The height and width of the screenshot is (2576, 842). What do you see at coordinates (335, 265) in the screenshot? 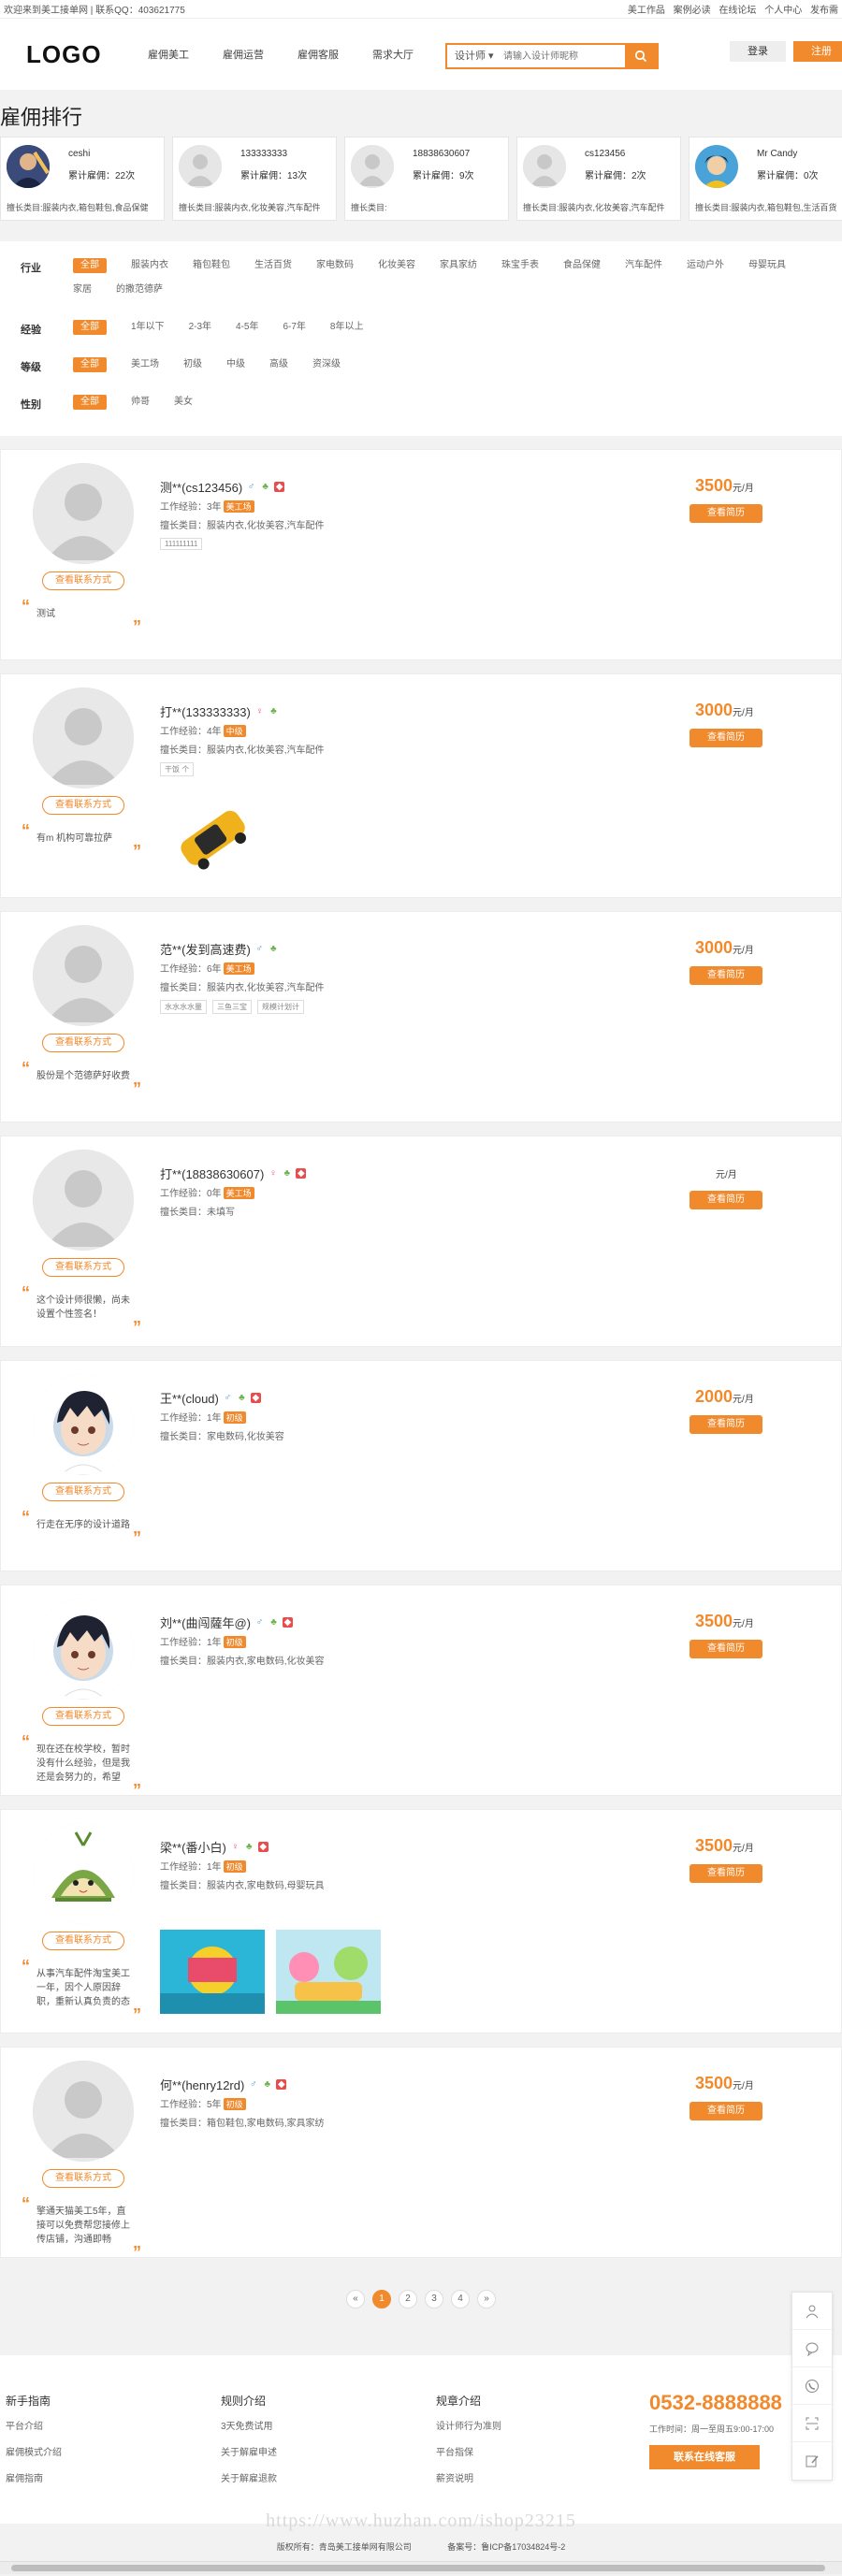
I see `filter-option: 家电数码` at bounding box center [335, 265].